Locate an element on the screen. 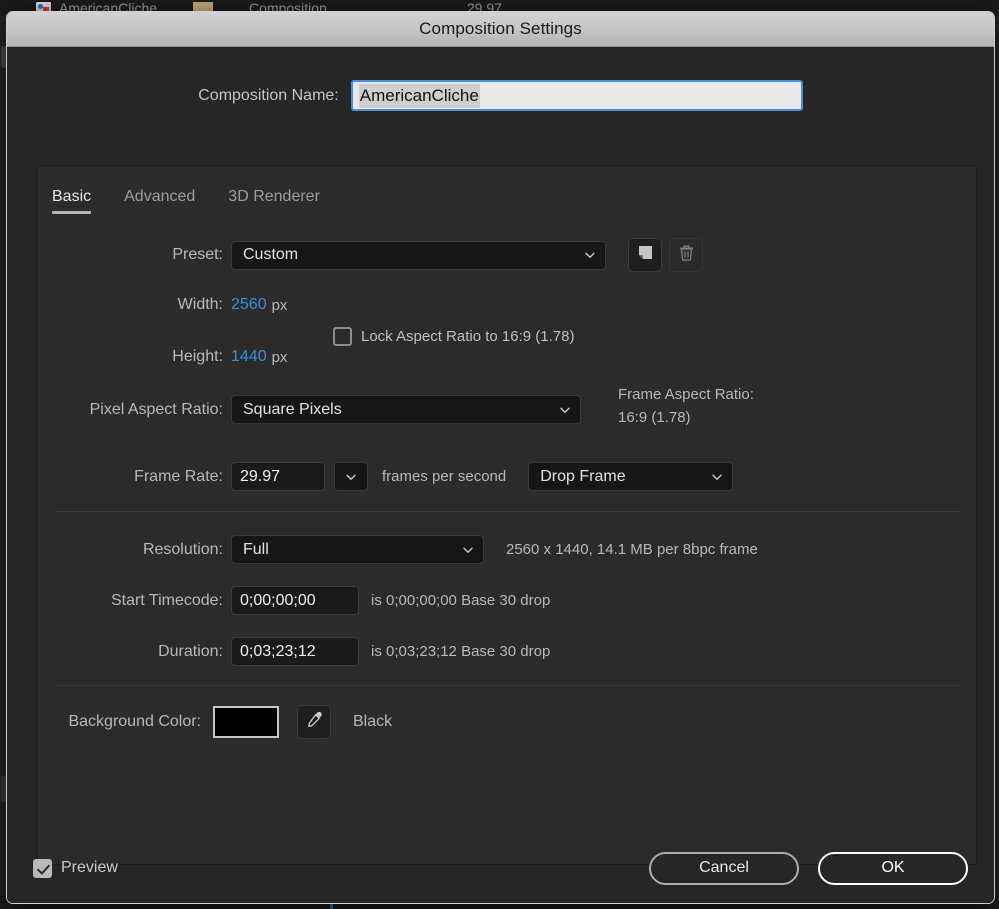  save-preset-icon is located at coordinates (645, 255).